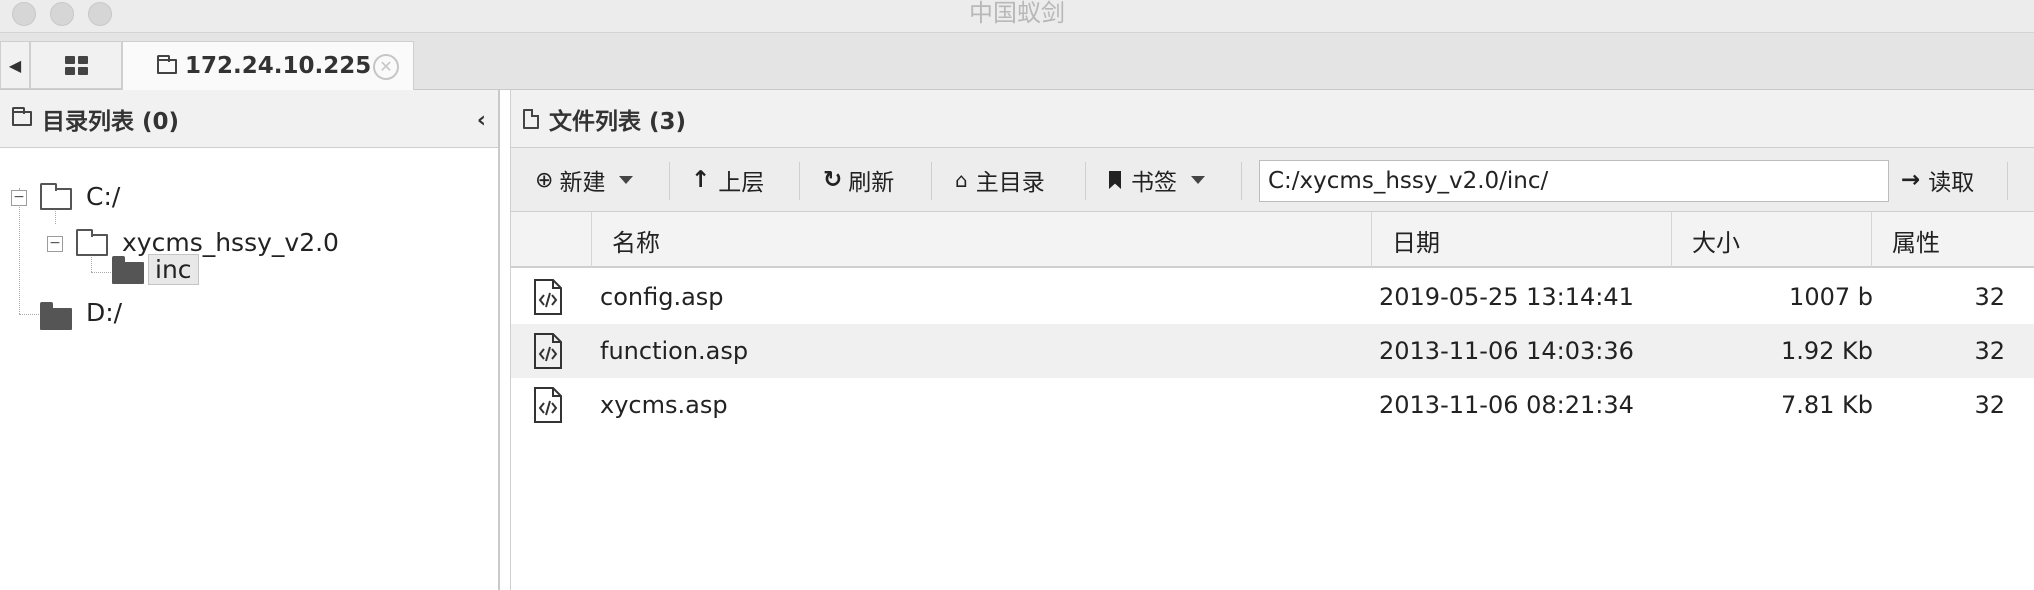 This screenshot has height=590, width=2034. I want to click on directory-panel-header: 目录列表 (0) ‹, so click(249, 119).